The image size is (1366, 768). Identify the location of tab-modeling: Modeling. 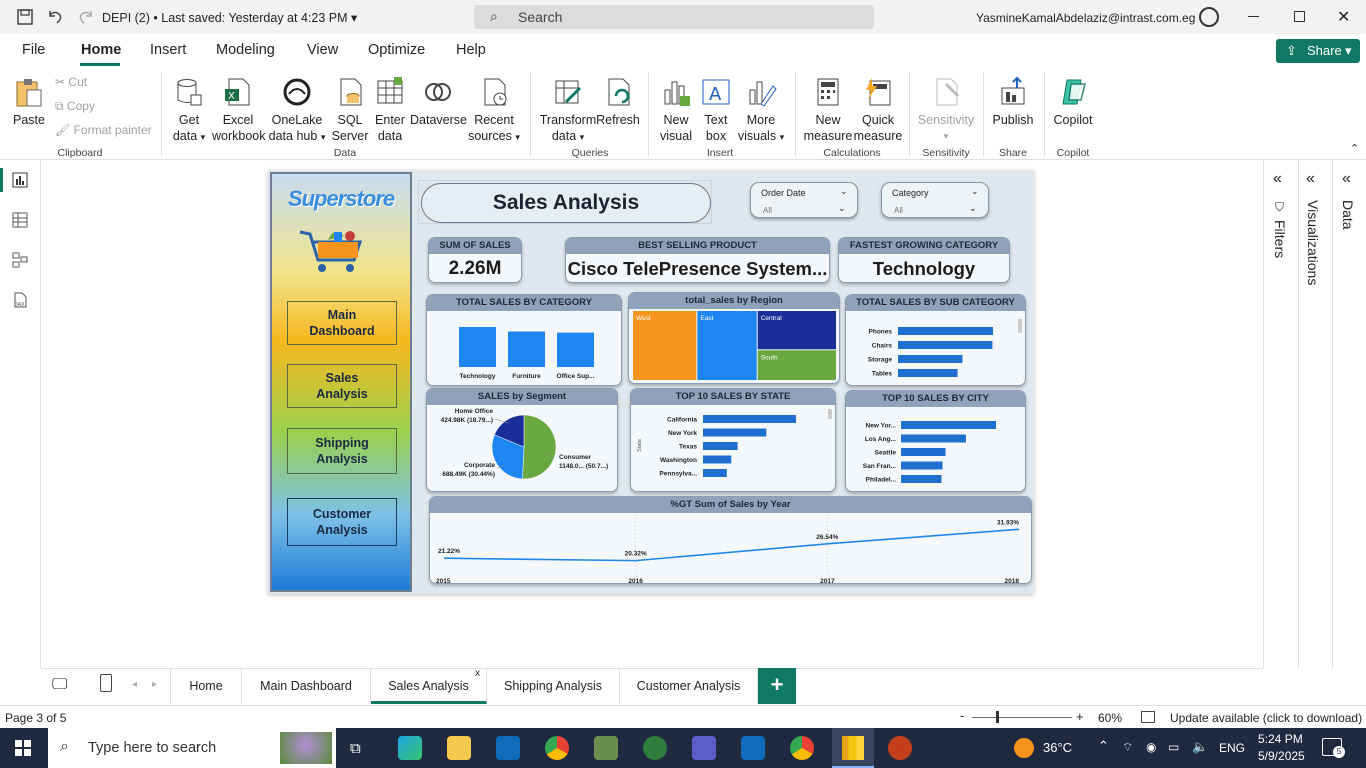
(245, 50).